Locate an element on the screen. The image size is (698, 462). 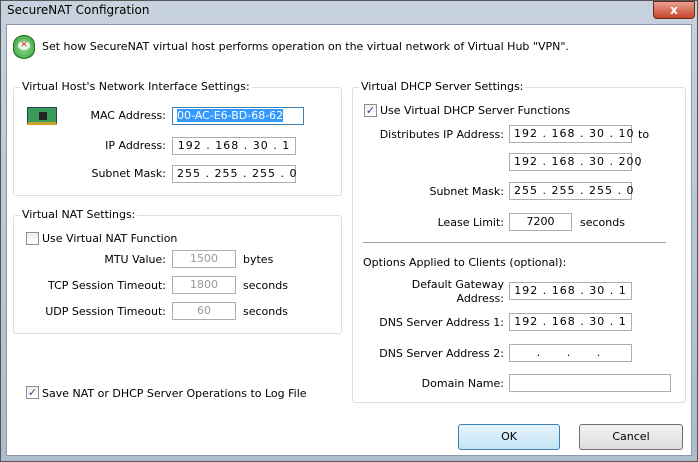
domain-input is located at coordinates (590, 383).